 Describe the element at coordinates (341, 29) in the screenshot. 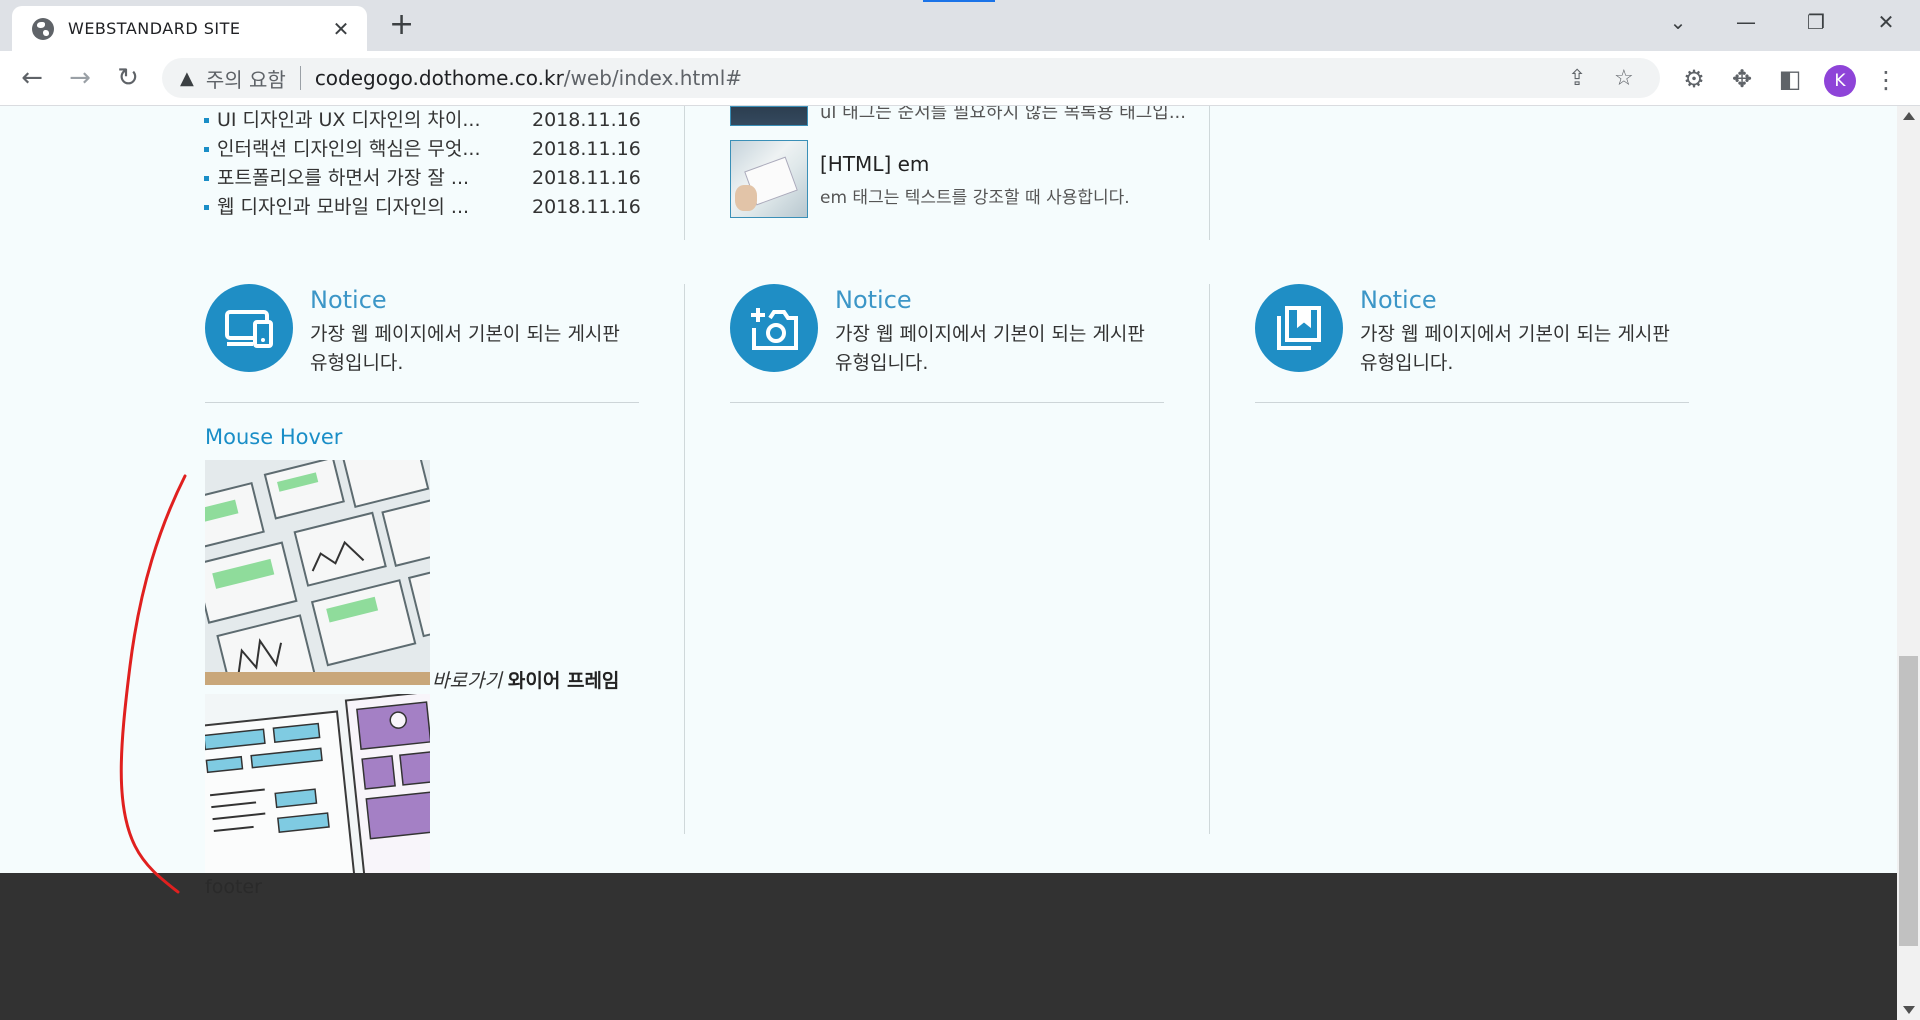

I see `tab-close-icon: ✕` at that location.